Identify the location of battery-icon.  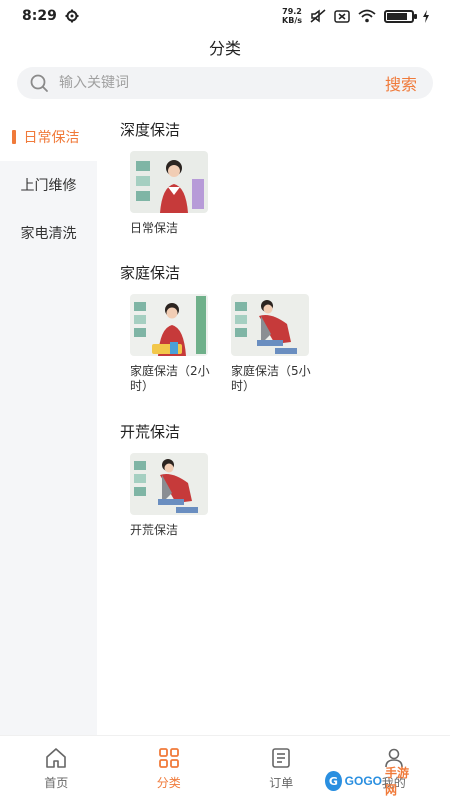
(400, 16).